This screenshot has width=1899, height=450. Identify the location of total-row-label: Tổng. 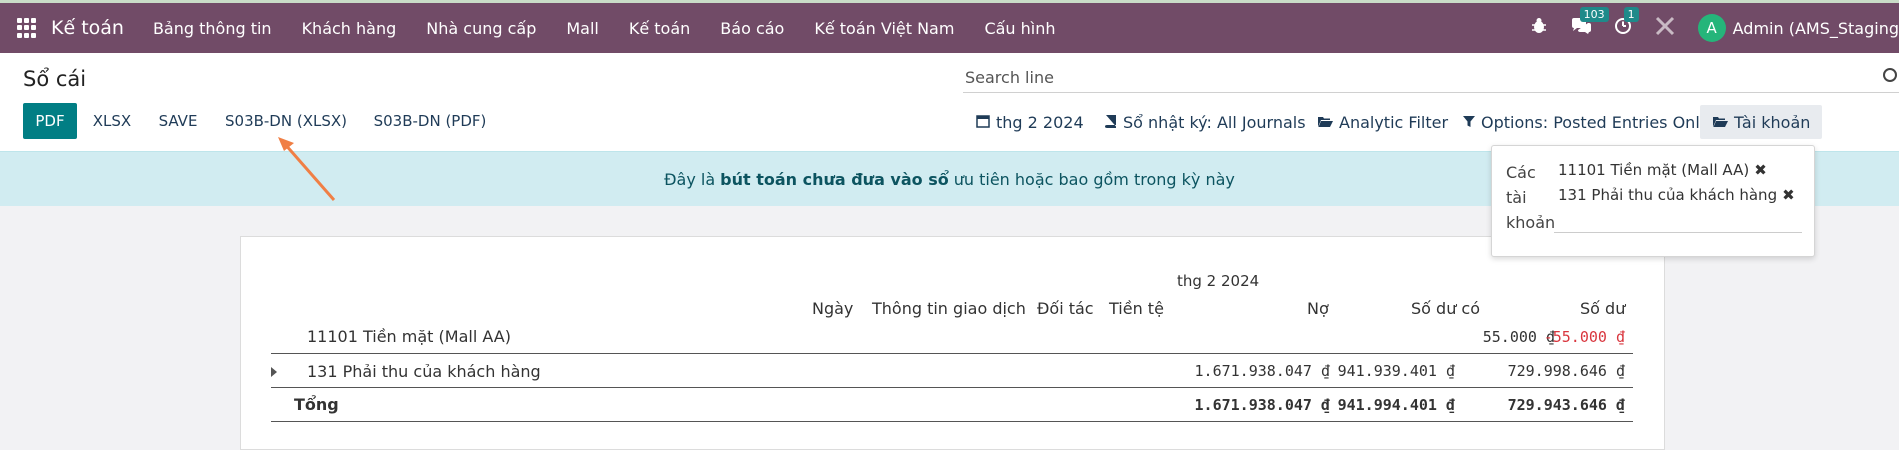
(316, 404).